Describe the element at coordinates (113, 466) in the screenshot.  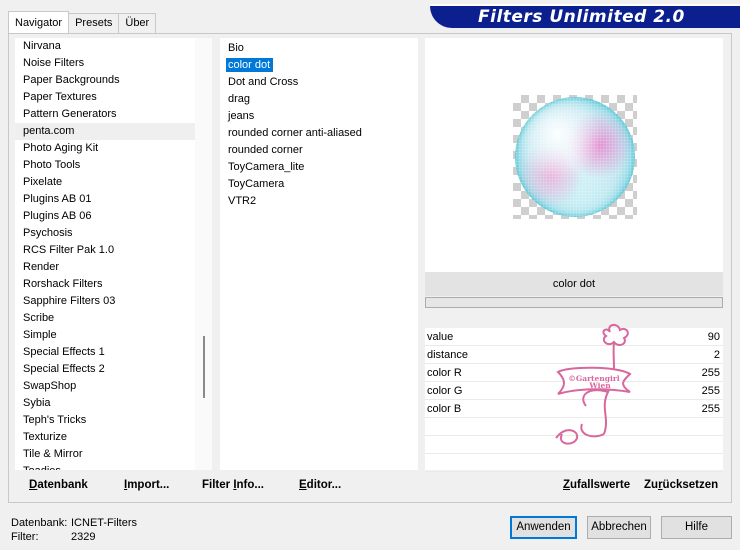
I see `category-item: Toadies` at that location.